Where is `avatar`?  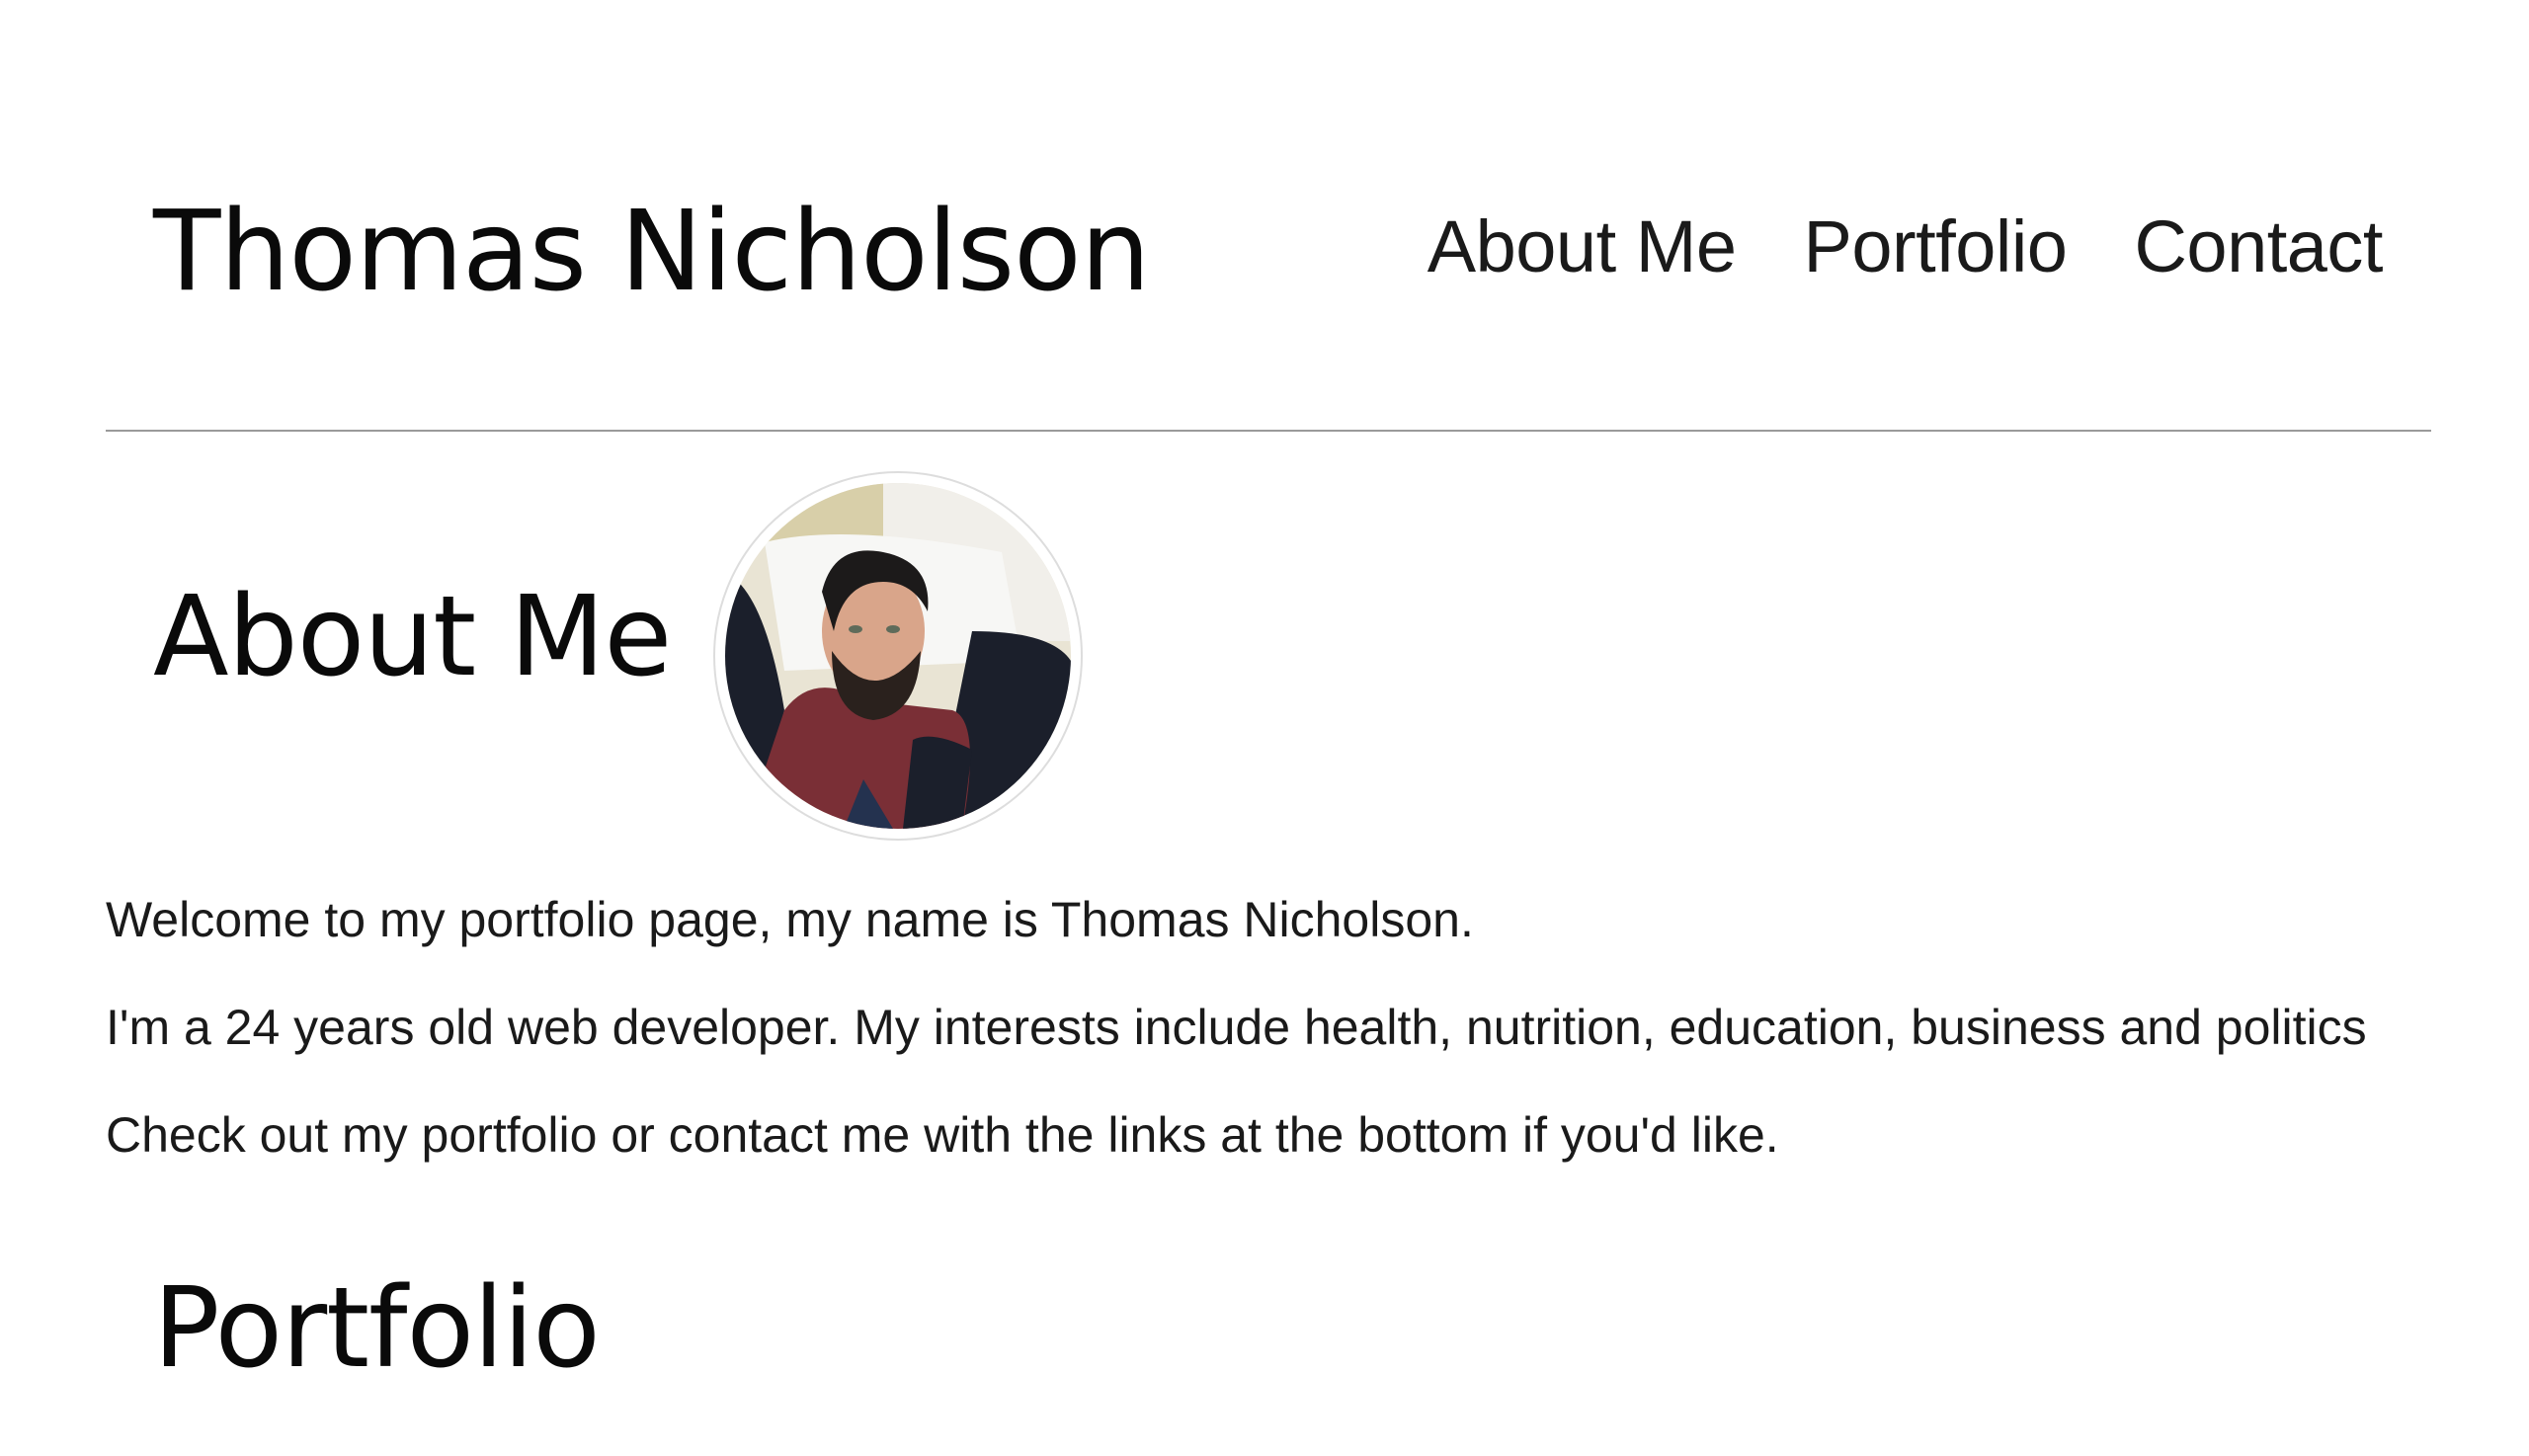 avatar is located at coordinates (898, 656).